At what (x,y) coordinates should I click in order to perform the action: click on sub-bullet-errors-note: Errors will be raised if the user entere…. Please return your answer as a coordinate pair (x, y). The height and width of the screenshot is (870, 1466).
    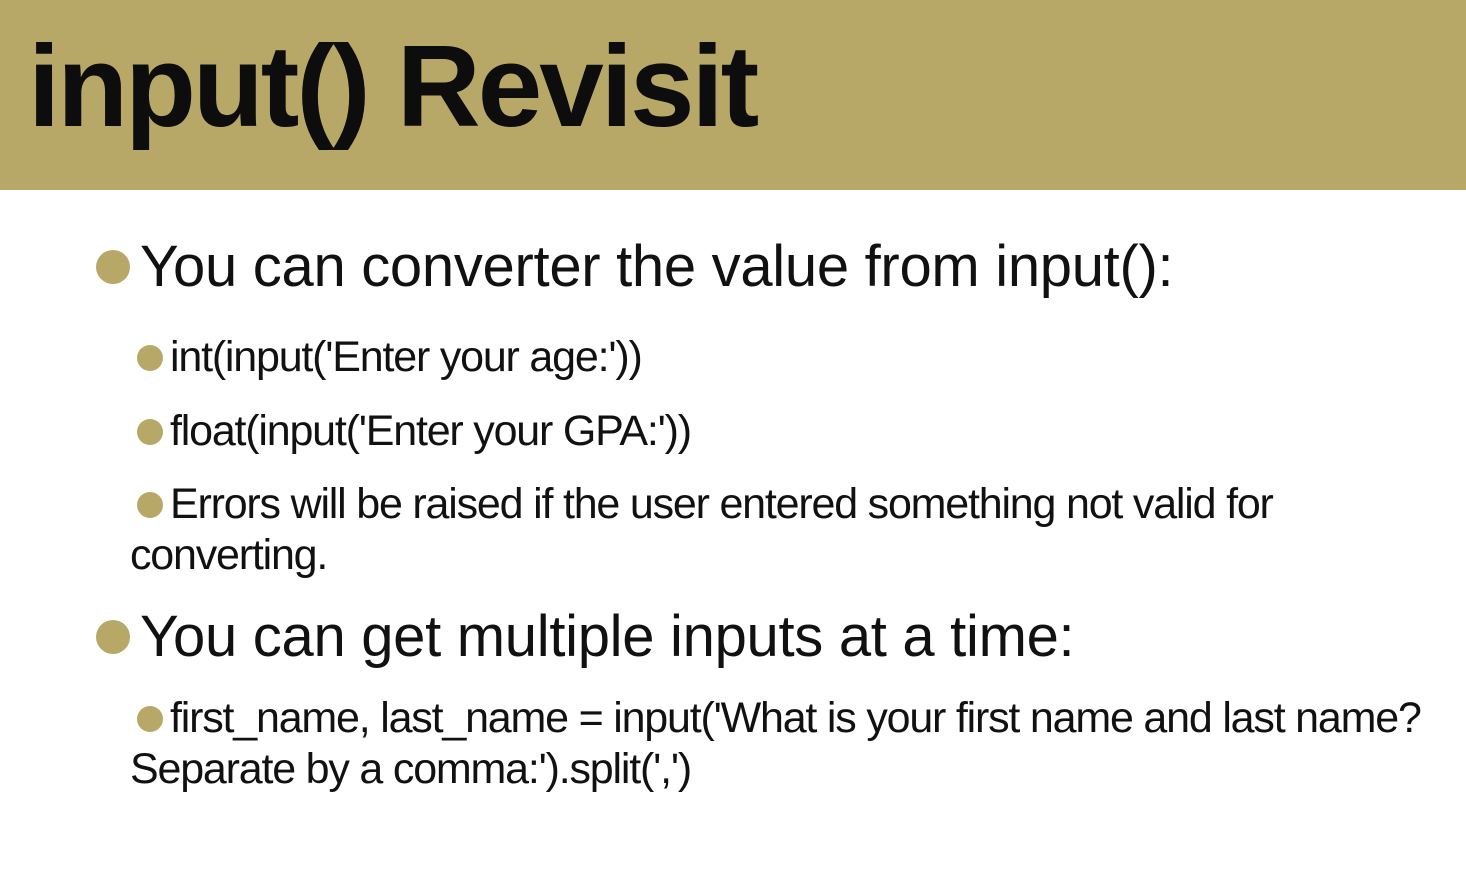
    Looking at the image, I should click on (702, 529).